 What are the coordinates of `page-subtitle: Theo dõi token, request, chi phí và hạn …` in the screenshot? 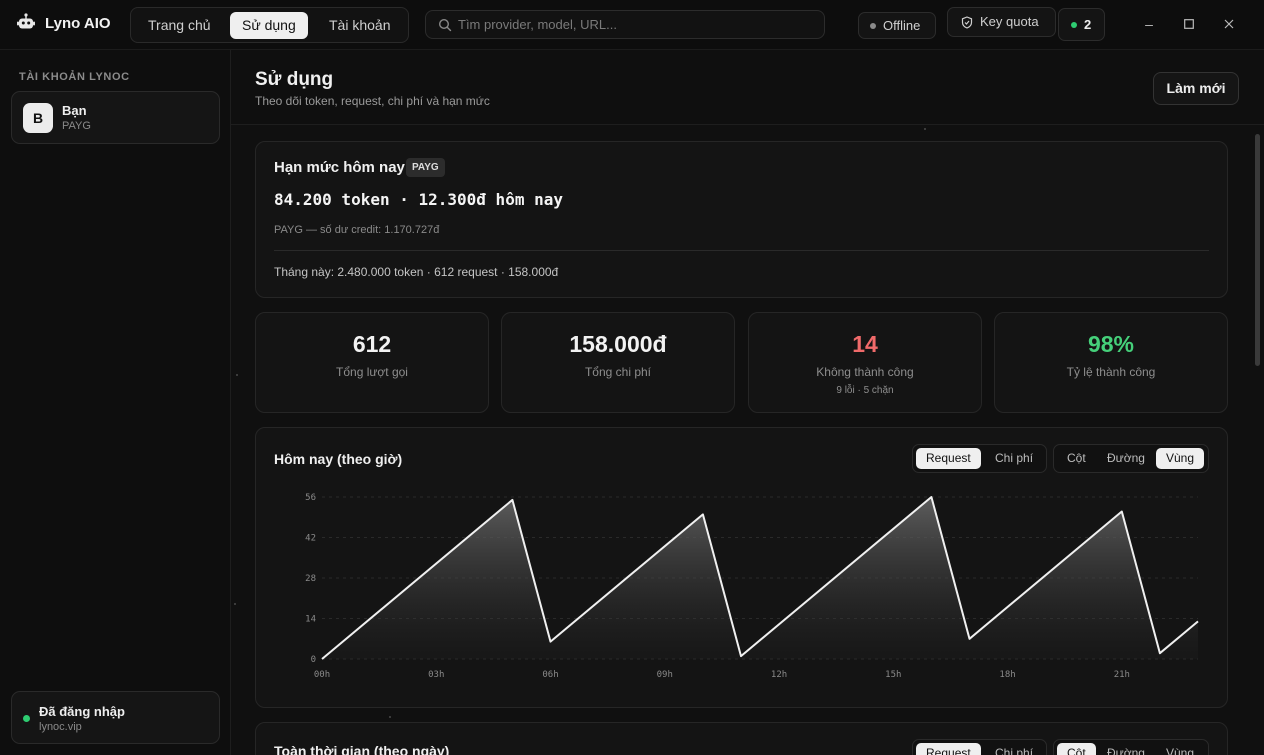 It's located at (372, 101).